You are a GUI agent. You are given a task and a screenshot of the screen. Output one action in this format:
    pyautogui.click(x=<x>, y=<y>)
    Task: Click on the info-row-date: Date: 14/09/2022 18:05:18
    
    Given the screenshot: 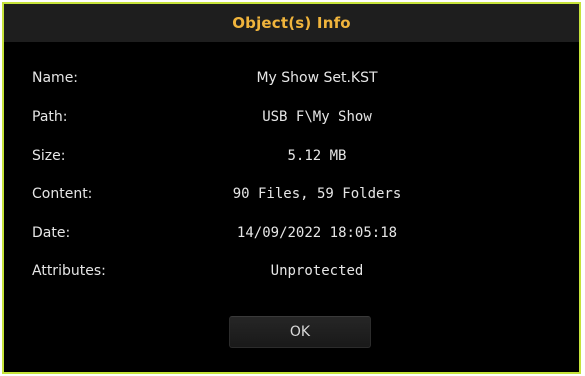 What is the action you would take?
    pyautogui.click(x=291, y=233)
    